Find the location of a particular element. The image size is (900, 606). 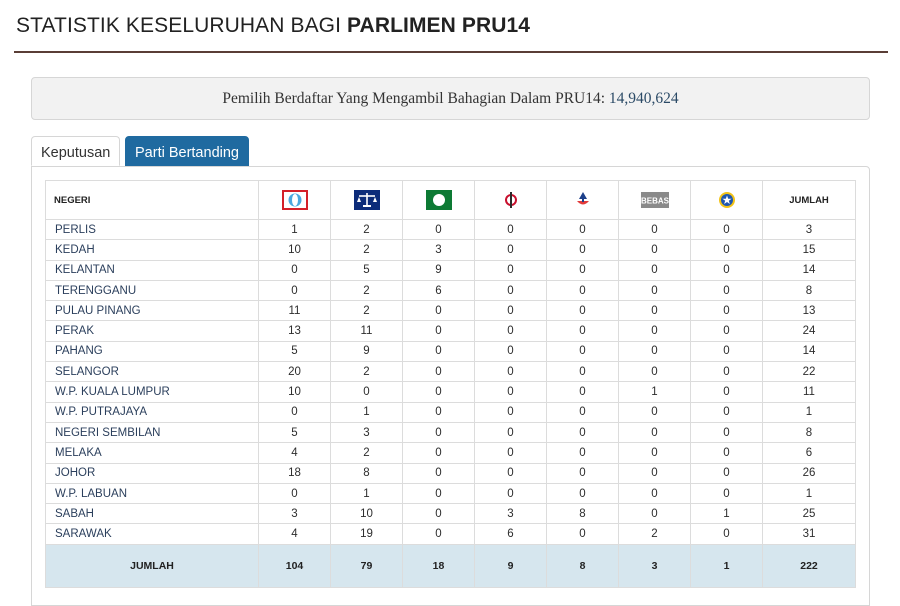

seat-count: 8 is located at coordinates (366, 473).